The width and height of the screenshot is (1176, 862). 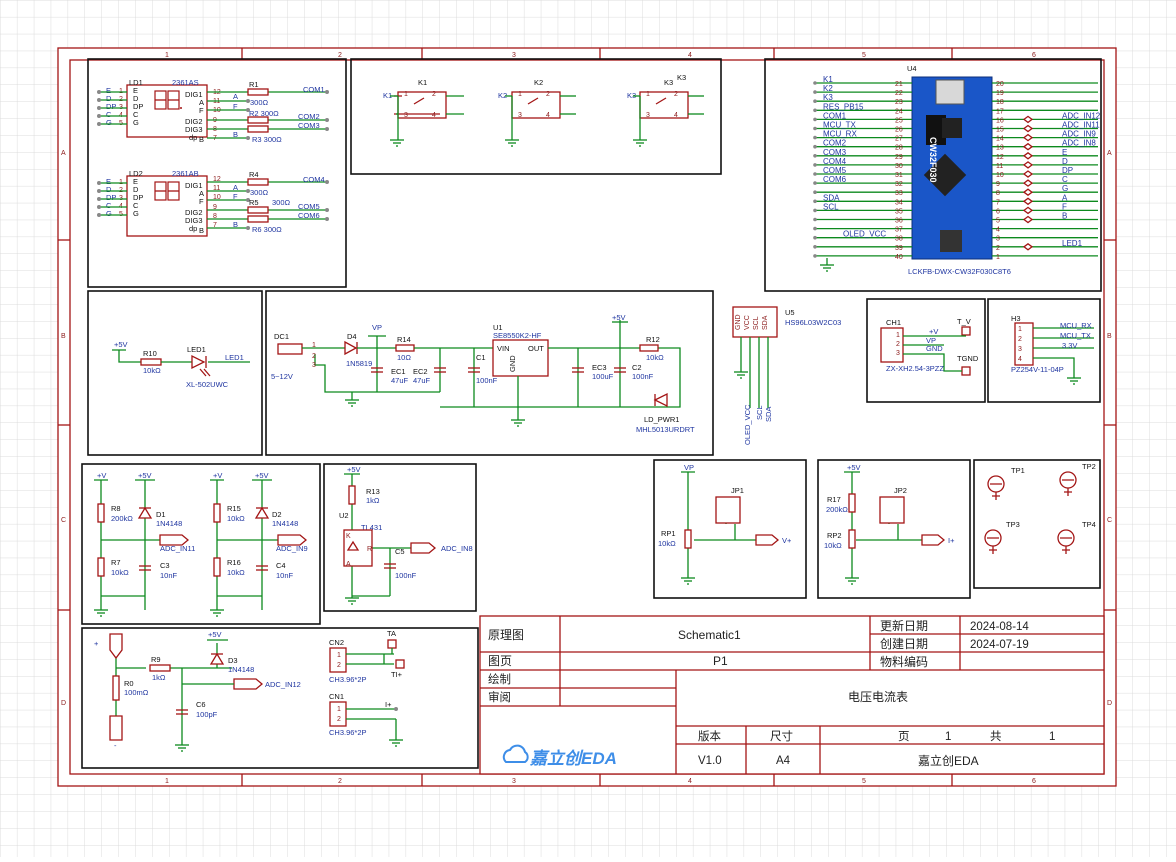 I want to click on svg-text: I+, so click(x=388, y=704).